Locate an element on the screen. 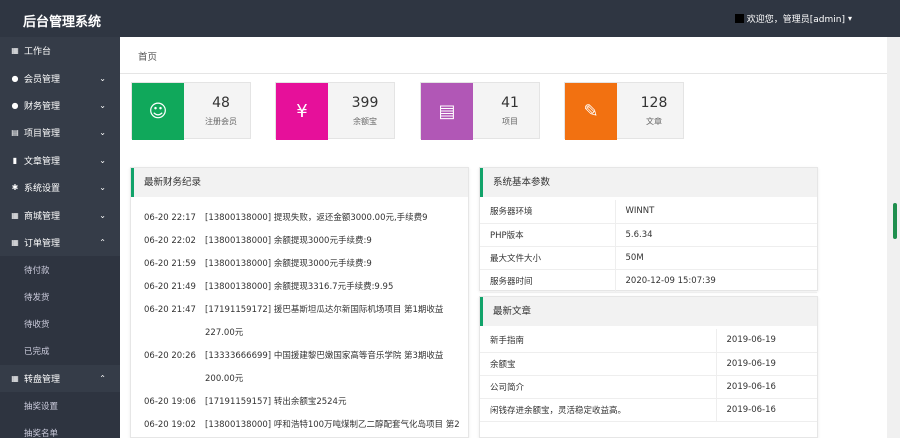  stat-card: ▤ 41 项目 is located at coordinates (480, 111).